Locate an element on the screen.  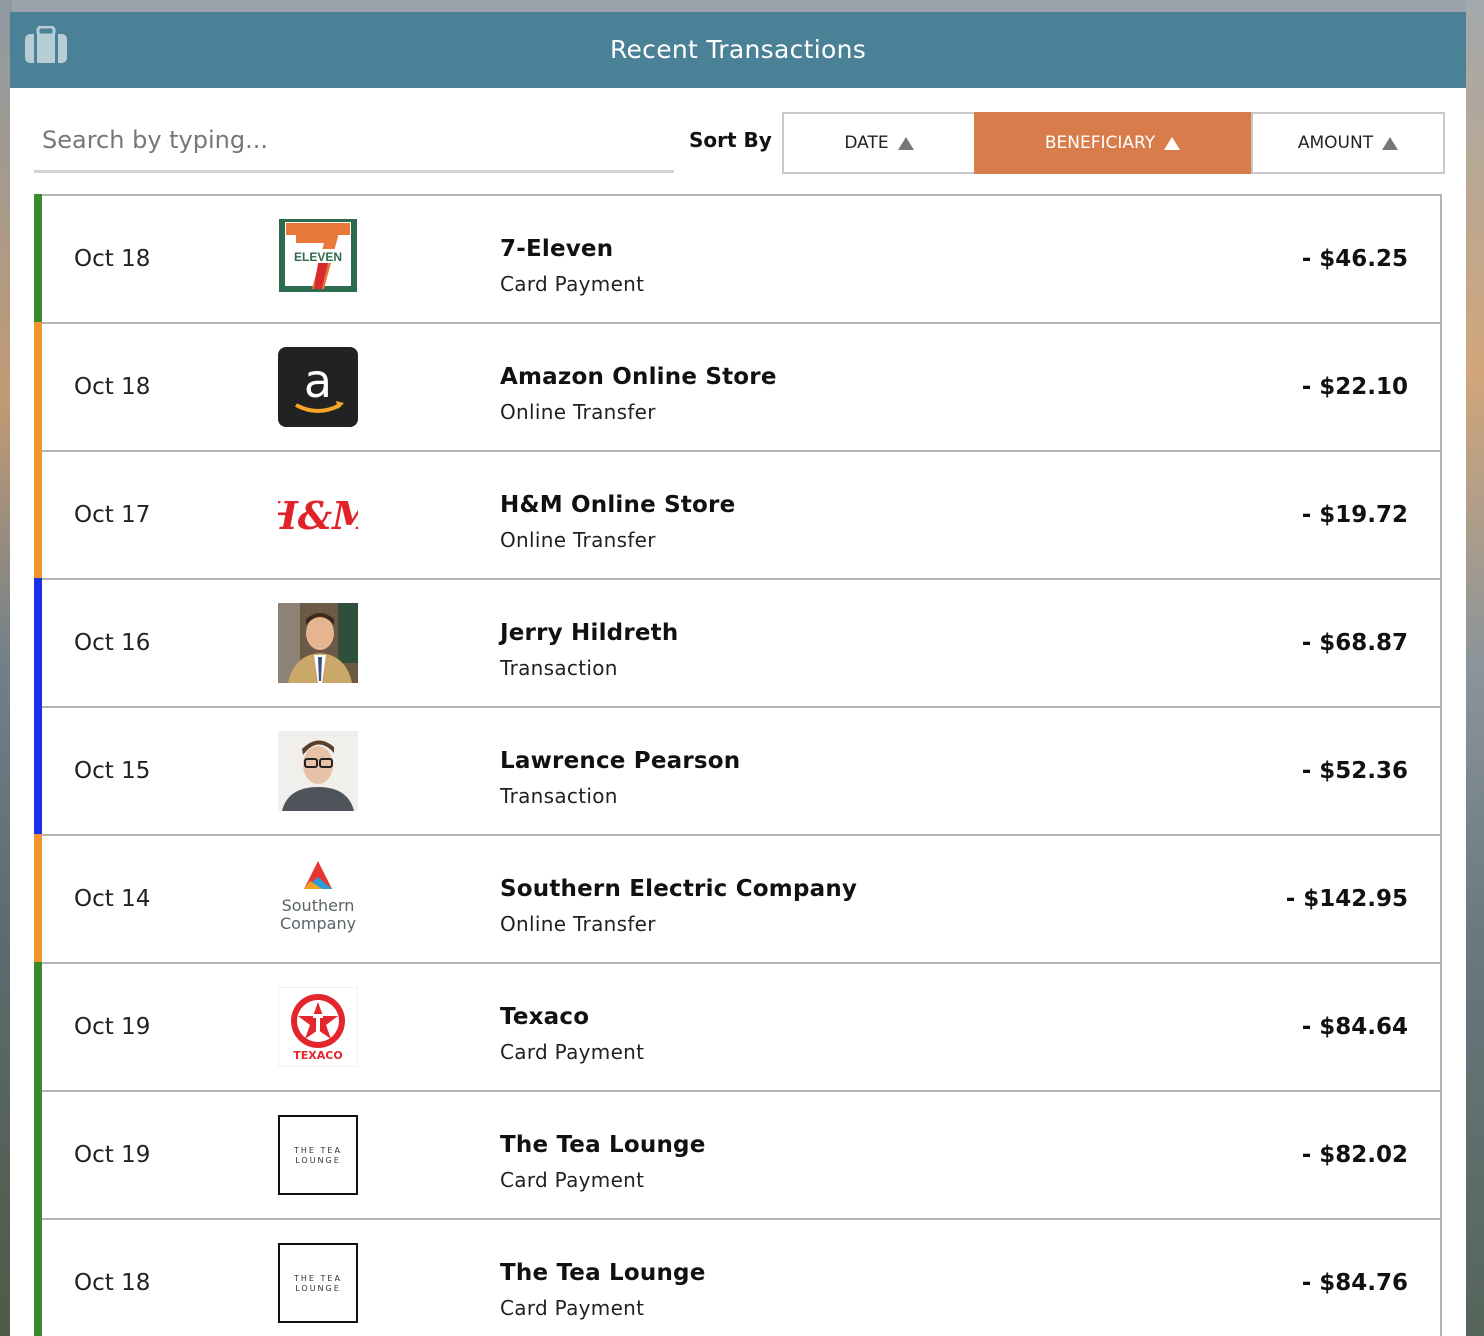
beneficiary-name: H&M Online Store is located at coordinates (618, 505).